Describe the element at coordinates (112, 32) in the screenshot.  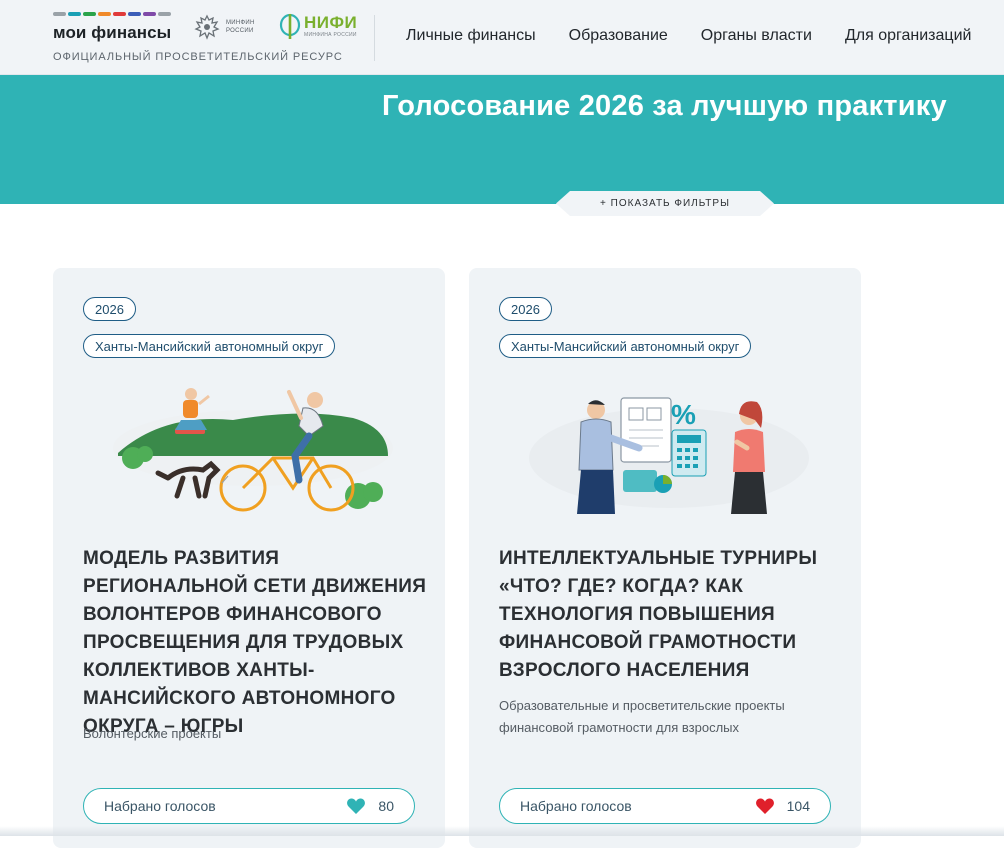
I see `brand-name: мои финансы` at that location.